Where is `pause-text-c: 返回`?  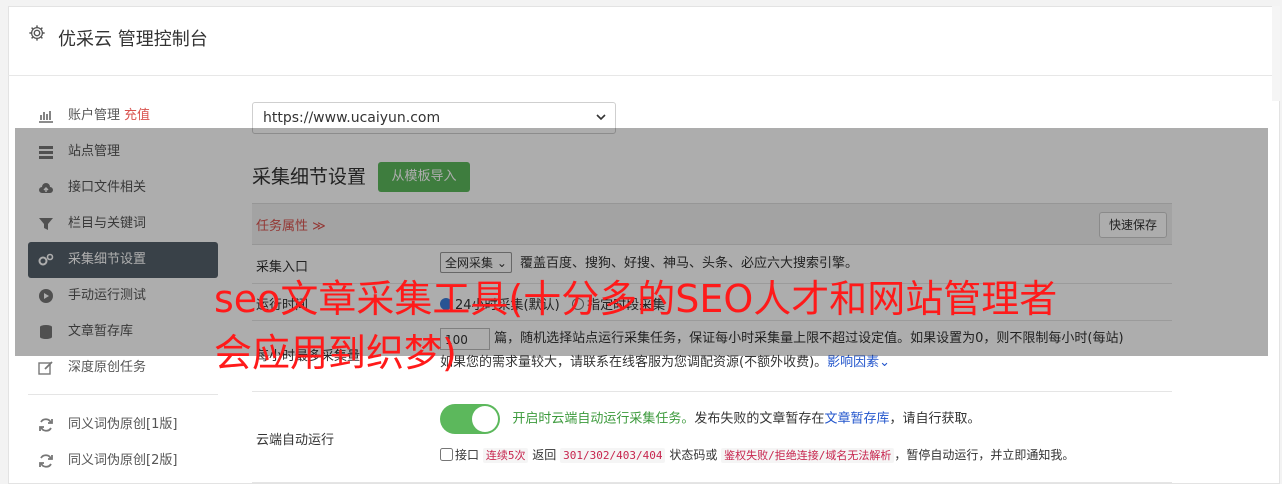 pause-text-c: 返回 is located at coordinates (544, 455).